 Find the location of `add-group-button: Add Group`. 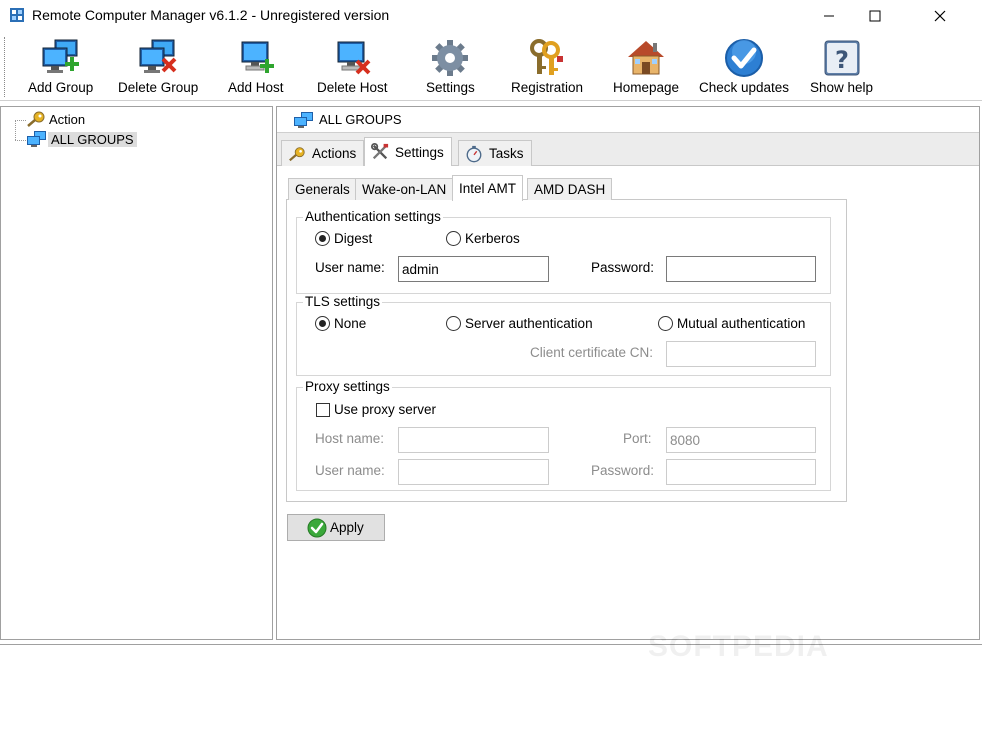

add-group-button: Add Group is located at coordinates (60, 69).